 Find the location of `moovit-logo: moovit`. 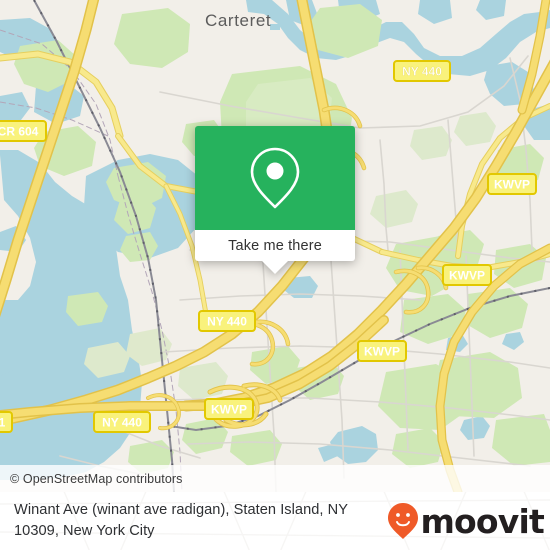

moovit-logo: moovit is located at coordinates (466, 521).